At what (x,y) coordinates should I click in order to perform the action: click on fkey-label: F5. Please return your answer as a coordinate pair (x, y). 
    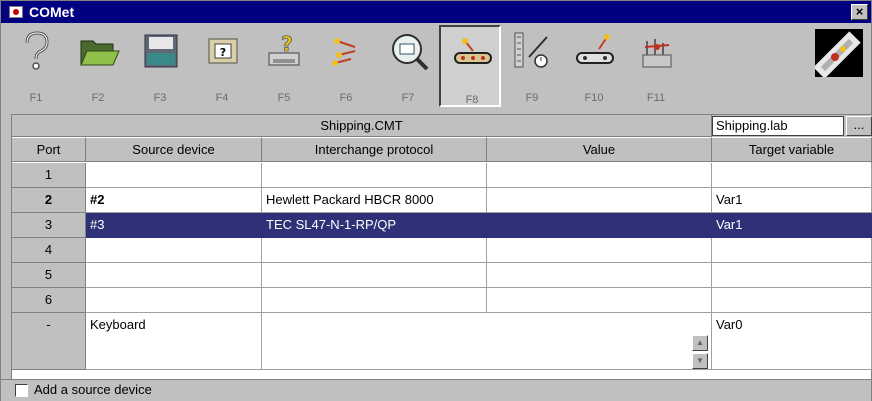
    Looking at the image, I should click on (284, 98).